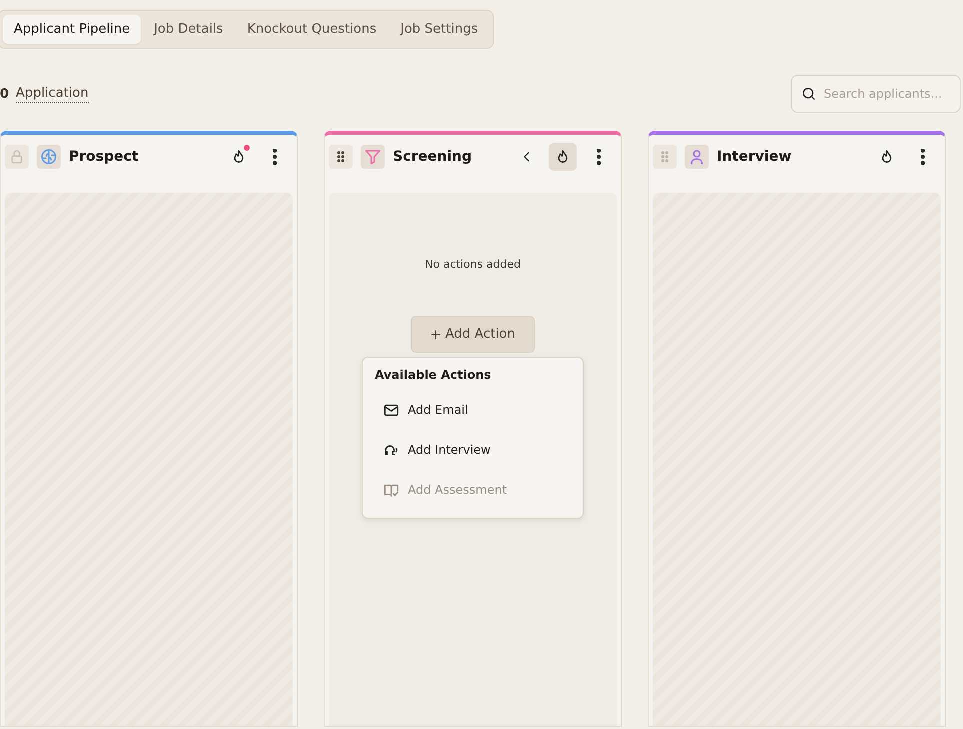  What do you see at coordinates (563, 157) in the screenshot?
I see `flame-button` at bounding box center [563, 157].